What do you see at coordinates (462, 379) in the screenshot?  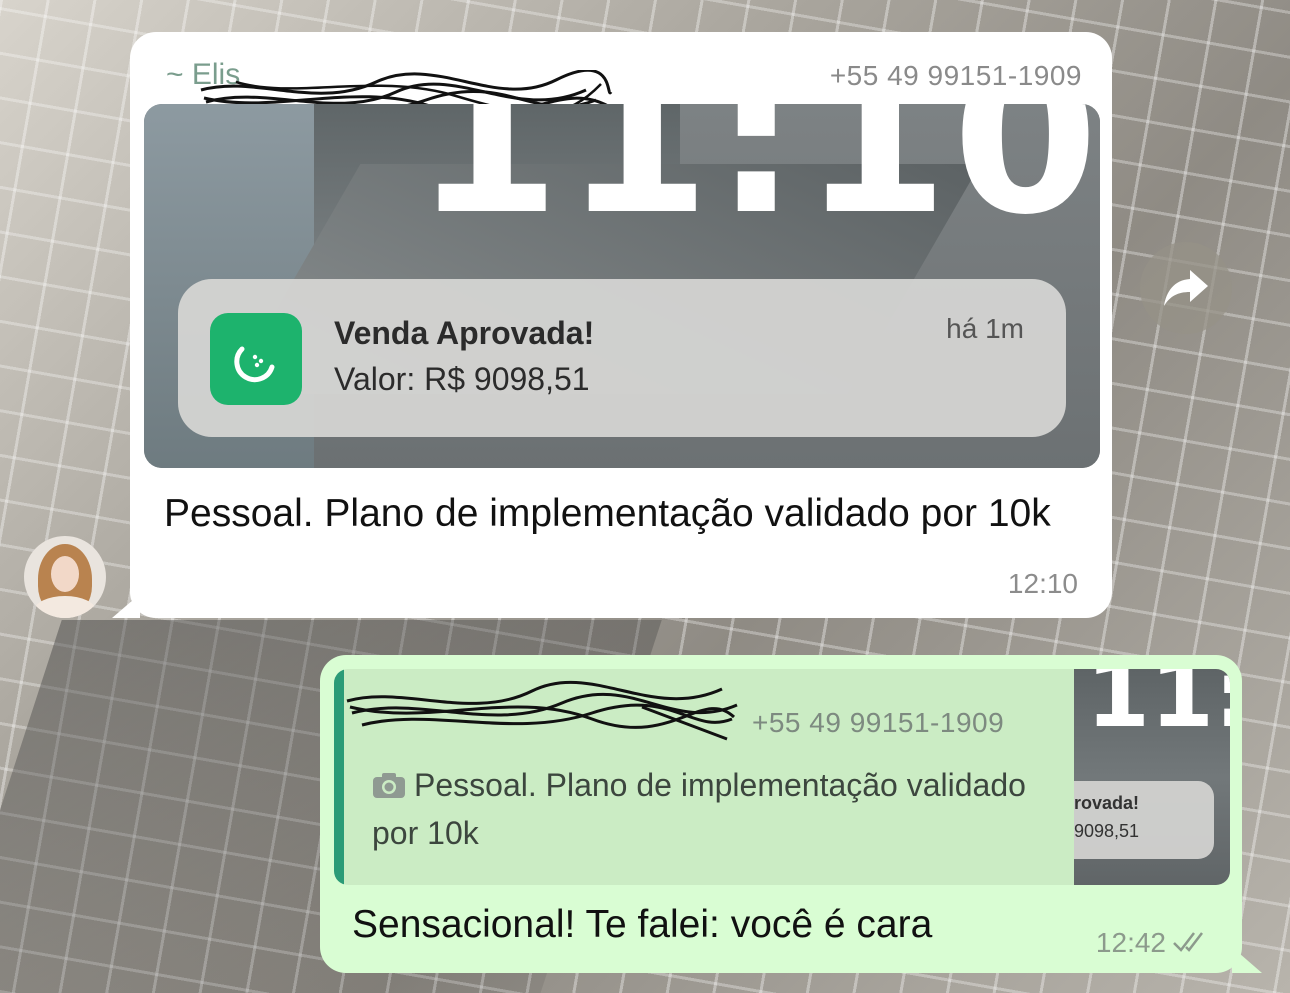 I see `notification-body: Valor: R$ 9098,51` at bounding box center [462, 379].